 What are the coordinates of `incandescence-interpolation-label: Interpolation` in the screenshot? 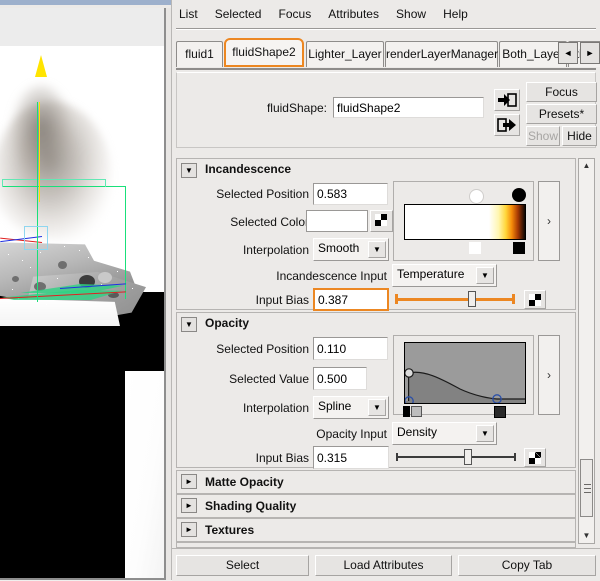 It's located at (275, 250).